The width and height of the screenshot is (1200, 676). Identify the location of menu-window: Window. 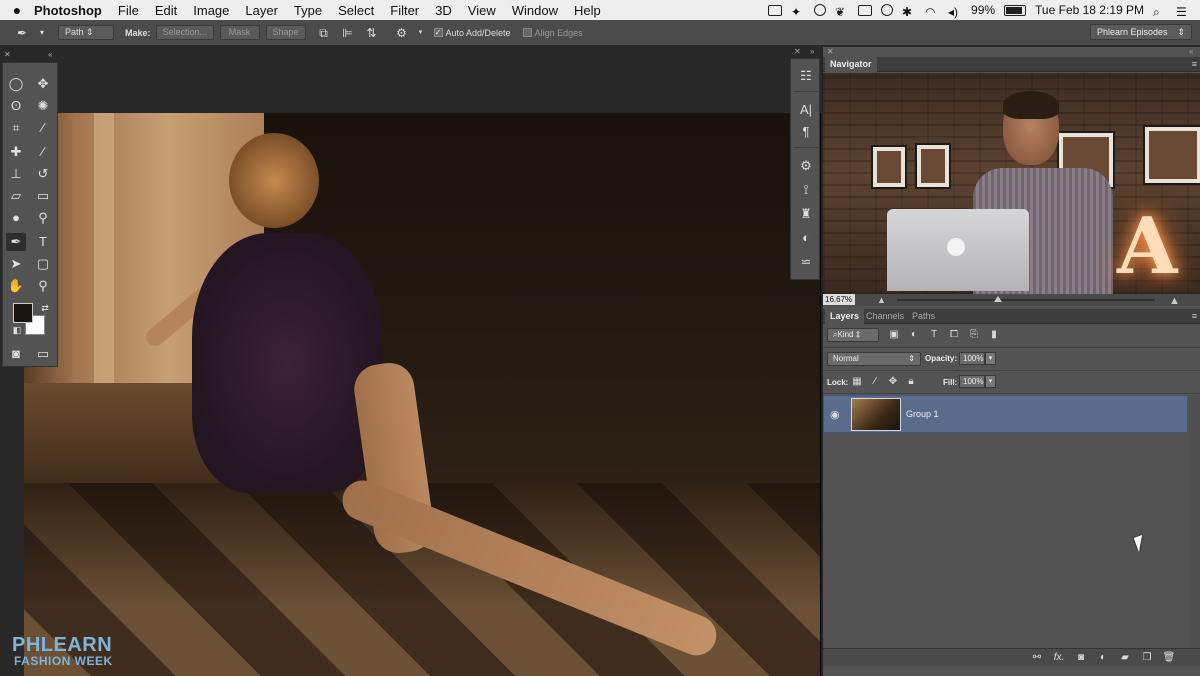
(535, 10).